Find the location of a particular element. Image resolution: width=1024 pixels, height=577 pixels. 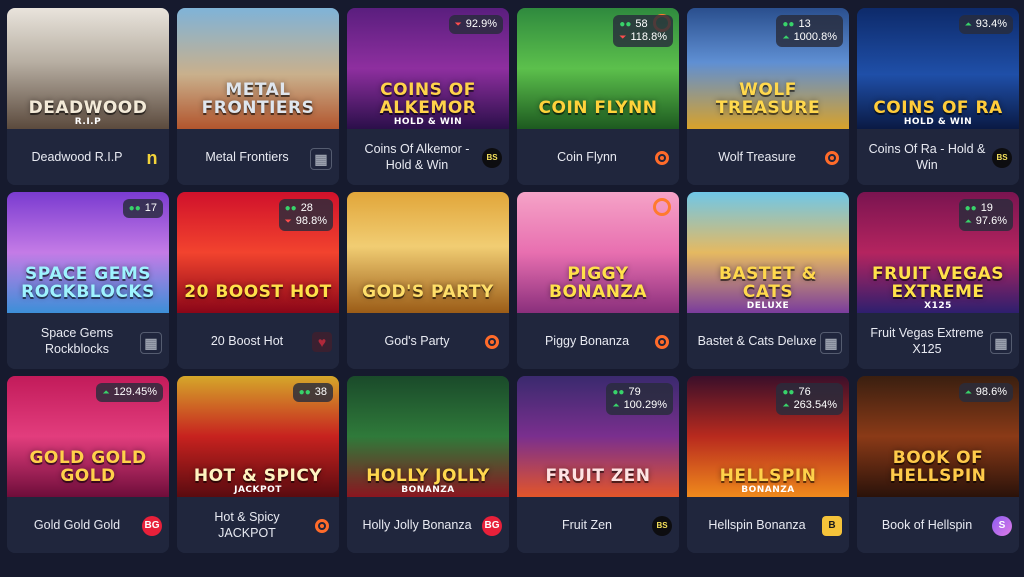

game-name: Gold Gold Gold is located at coordinates (77, 525).